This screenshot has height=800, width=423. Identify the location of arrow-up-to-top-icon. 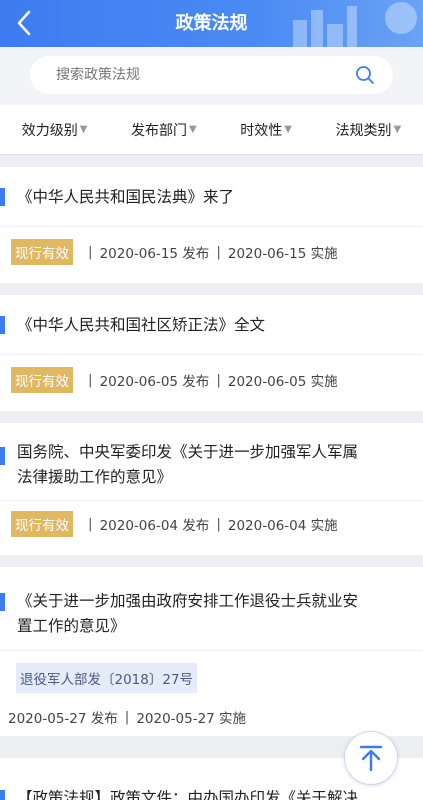
(371, 758).